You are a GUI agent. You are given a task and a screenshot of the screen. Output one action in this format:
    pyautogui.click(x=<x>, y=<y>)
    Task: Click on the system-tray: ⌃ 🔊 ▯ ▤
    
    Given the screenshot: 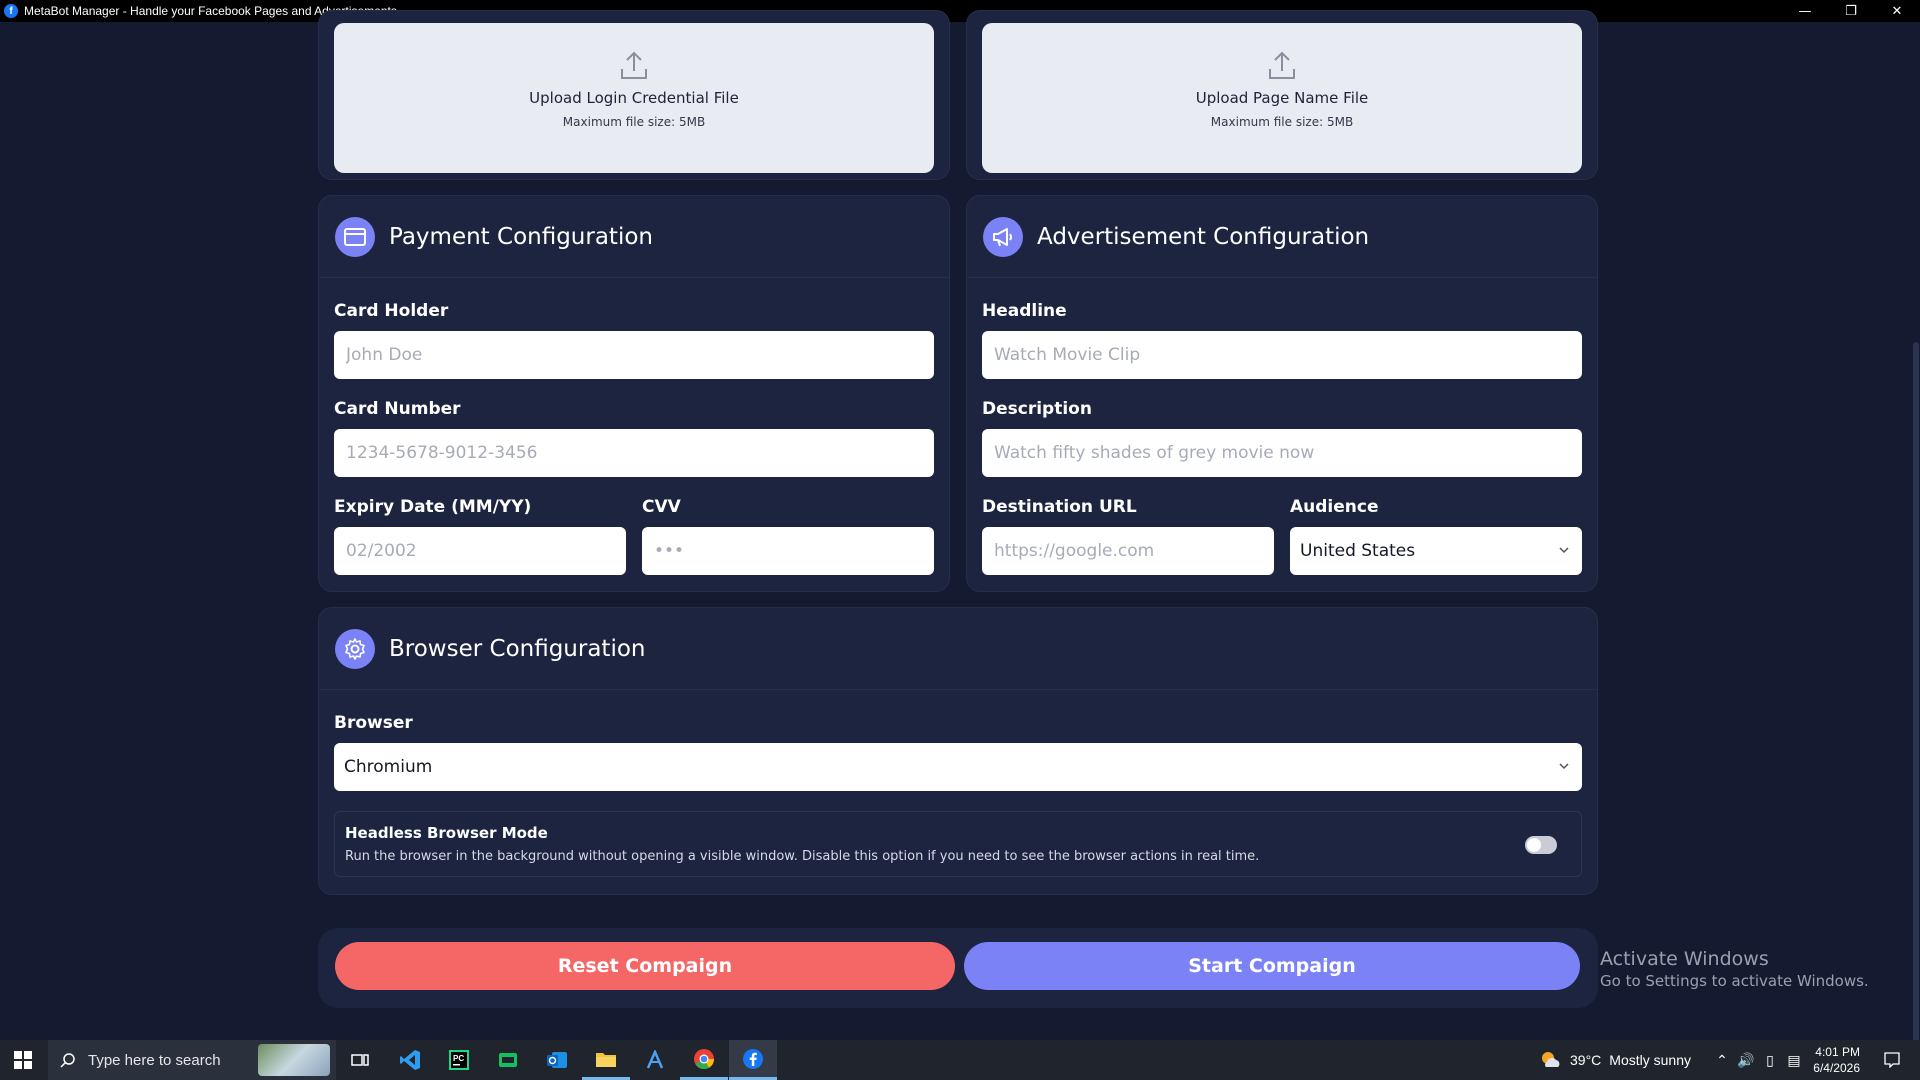 What is the action you would take?
    pyautogui.click(x=1758, y=1060)
    